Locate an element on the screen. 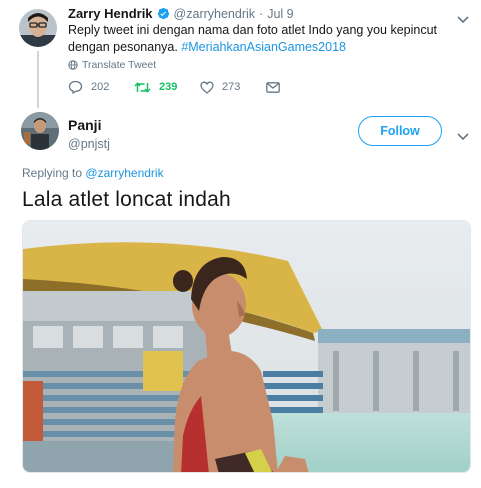  replying-to-handle-link: @zarryhendrik is located at coordinates (124, 173).